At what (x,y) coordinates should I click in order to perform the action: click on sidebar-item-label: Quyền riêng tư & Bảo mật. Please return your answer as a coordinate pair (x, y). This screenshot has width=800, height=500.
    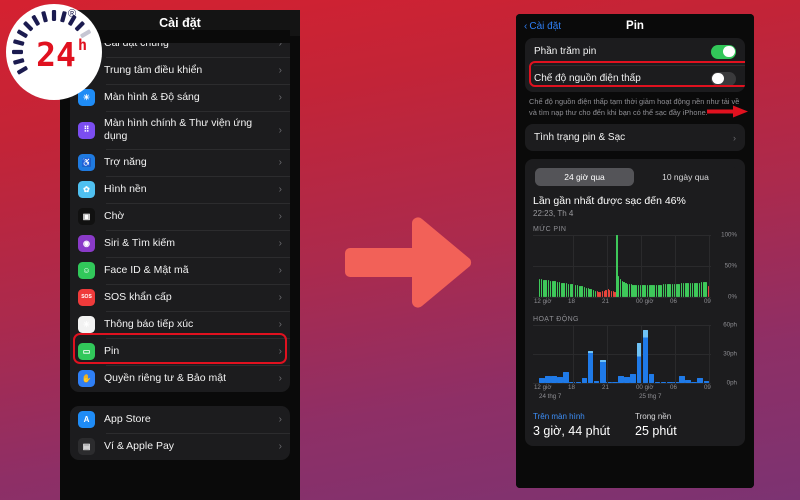
    Looking at the image, I should click on (165, 378).